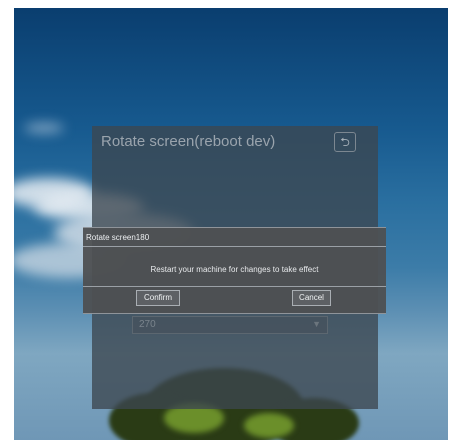  I want to click on cancel-button: Cancel, so click(311, 298).